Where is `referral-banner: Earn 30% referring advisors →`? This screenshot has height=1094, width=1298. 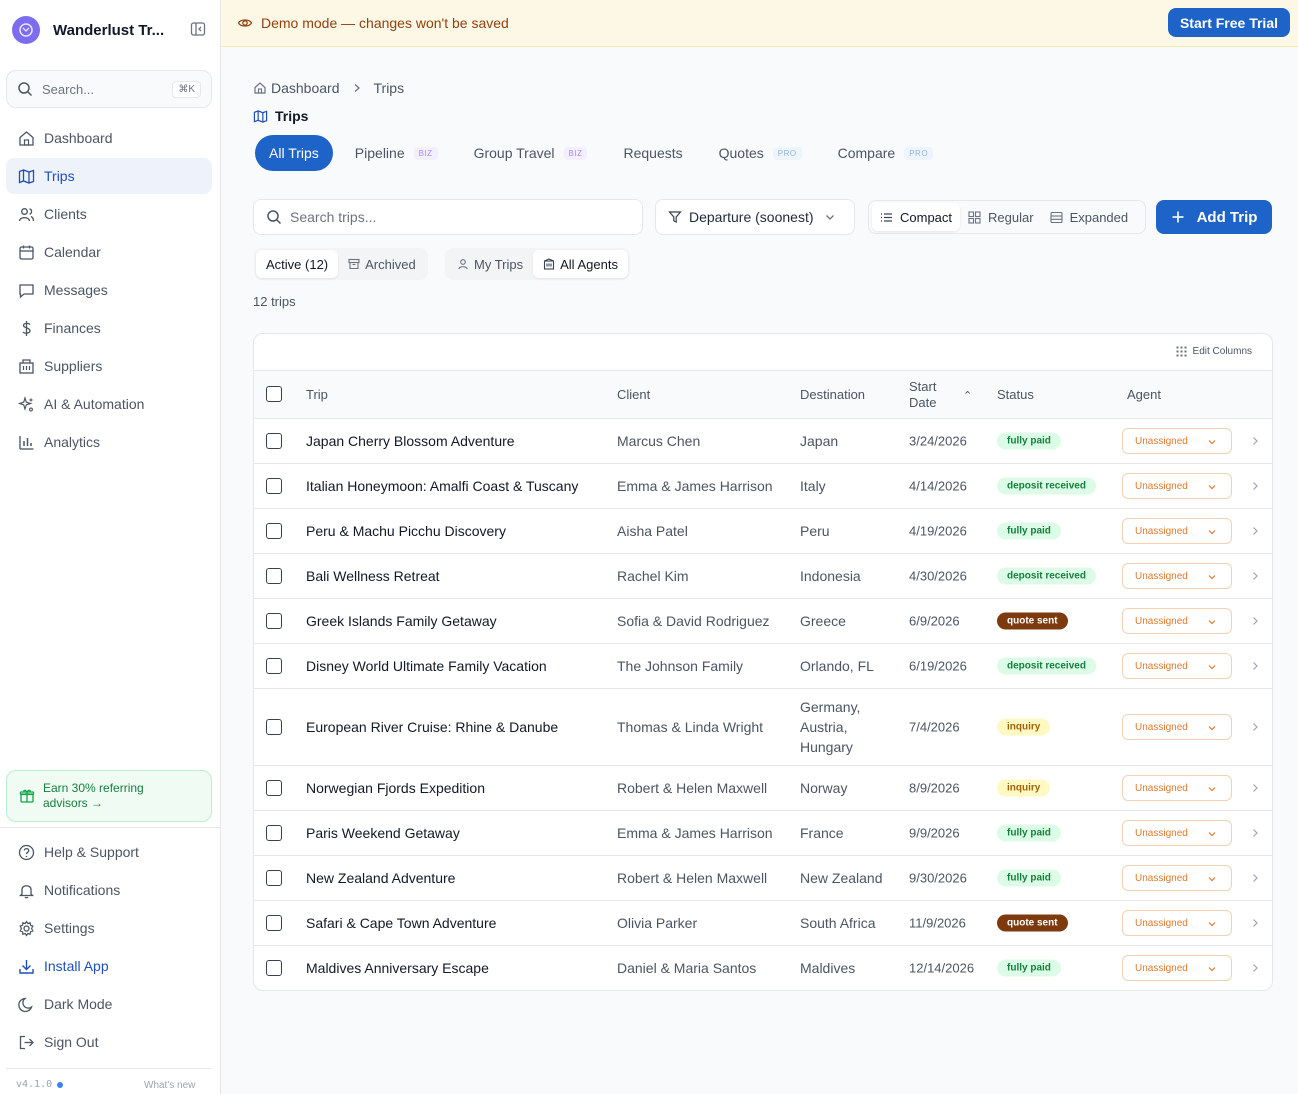
referral-banner: Earn 30% referring advisors → is located at coordinates (109, 796).